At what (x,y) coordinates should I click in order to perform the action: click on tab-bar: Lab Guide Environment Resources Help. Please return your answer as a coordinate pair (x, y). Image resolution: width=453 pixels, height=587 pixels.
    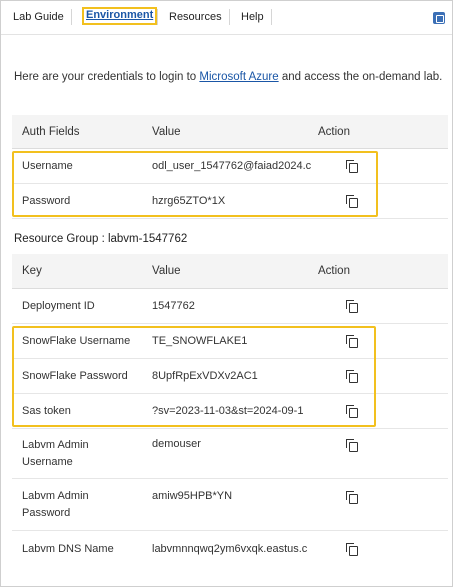
    Looking at the image, I should click on (226, 18).